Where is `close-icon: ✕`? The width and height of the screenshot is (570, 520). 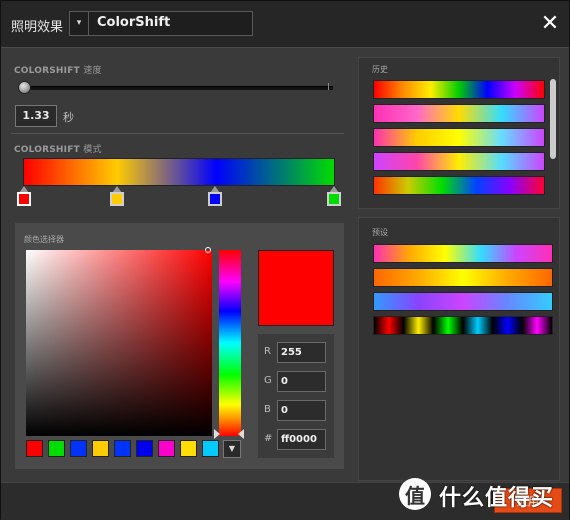 close-icon: ✕ is located at coordinates (550, 24).